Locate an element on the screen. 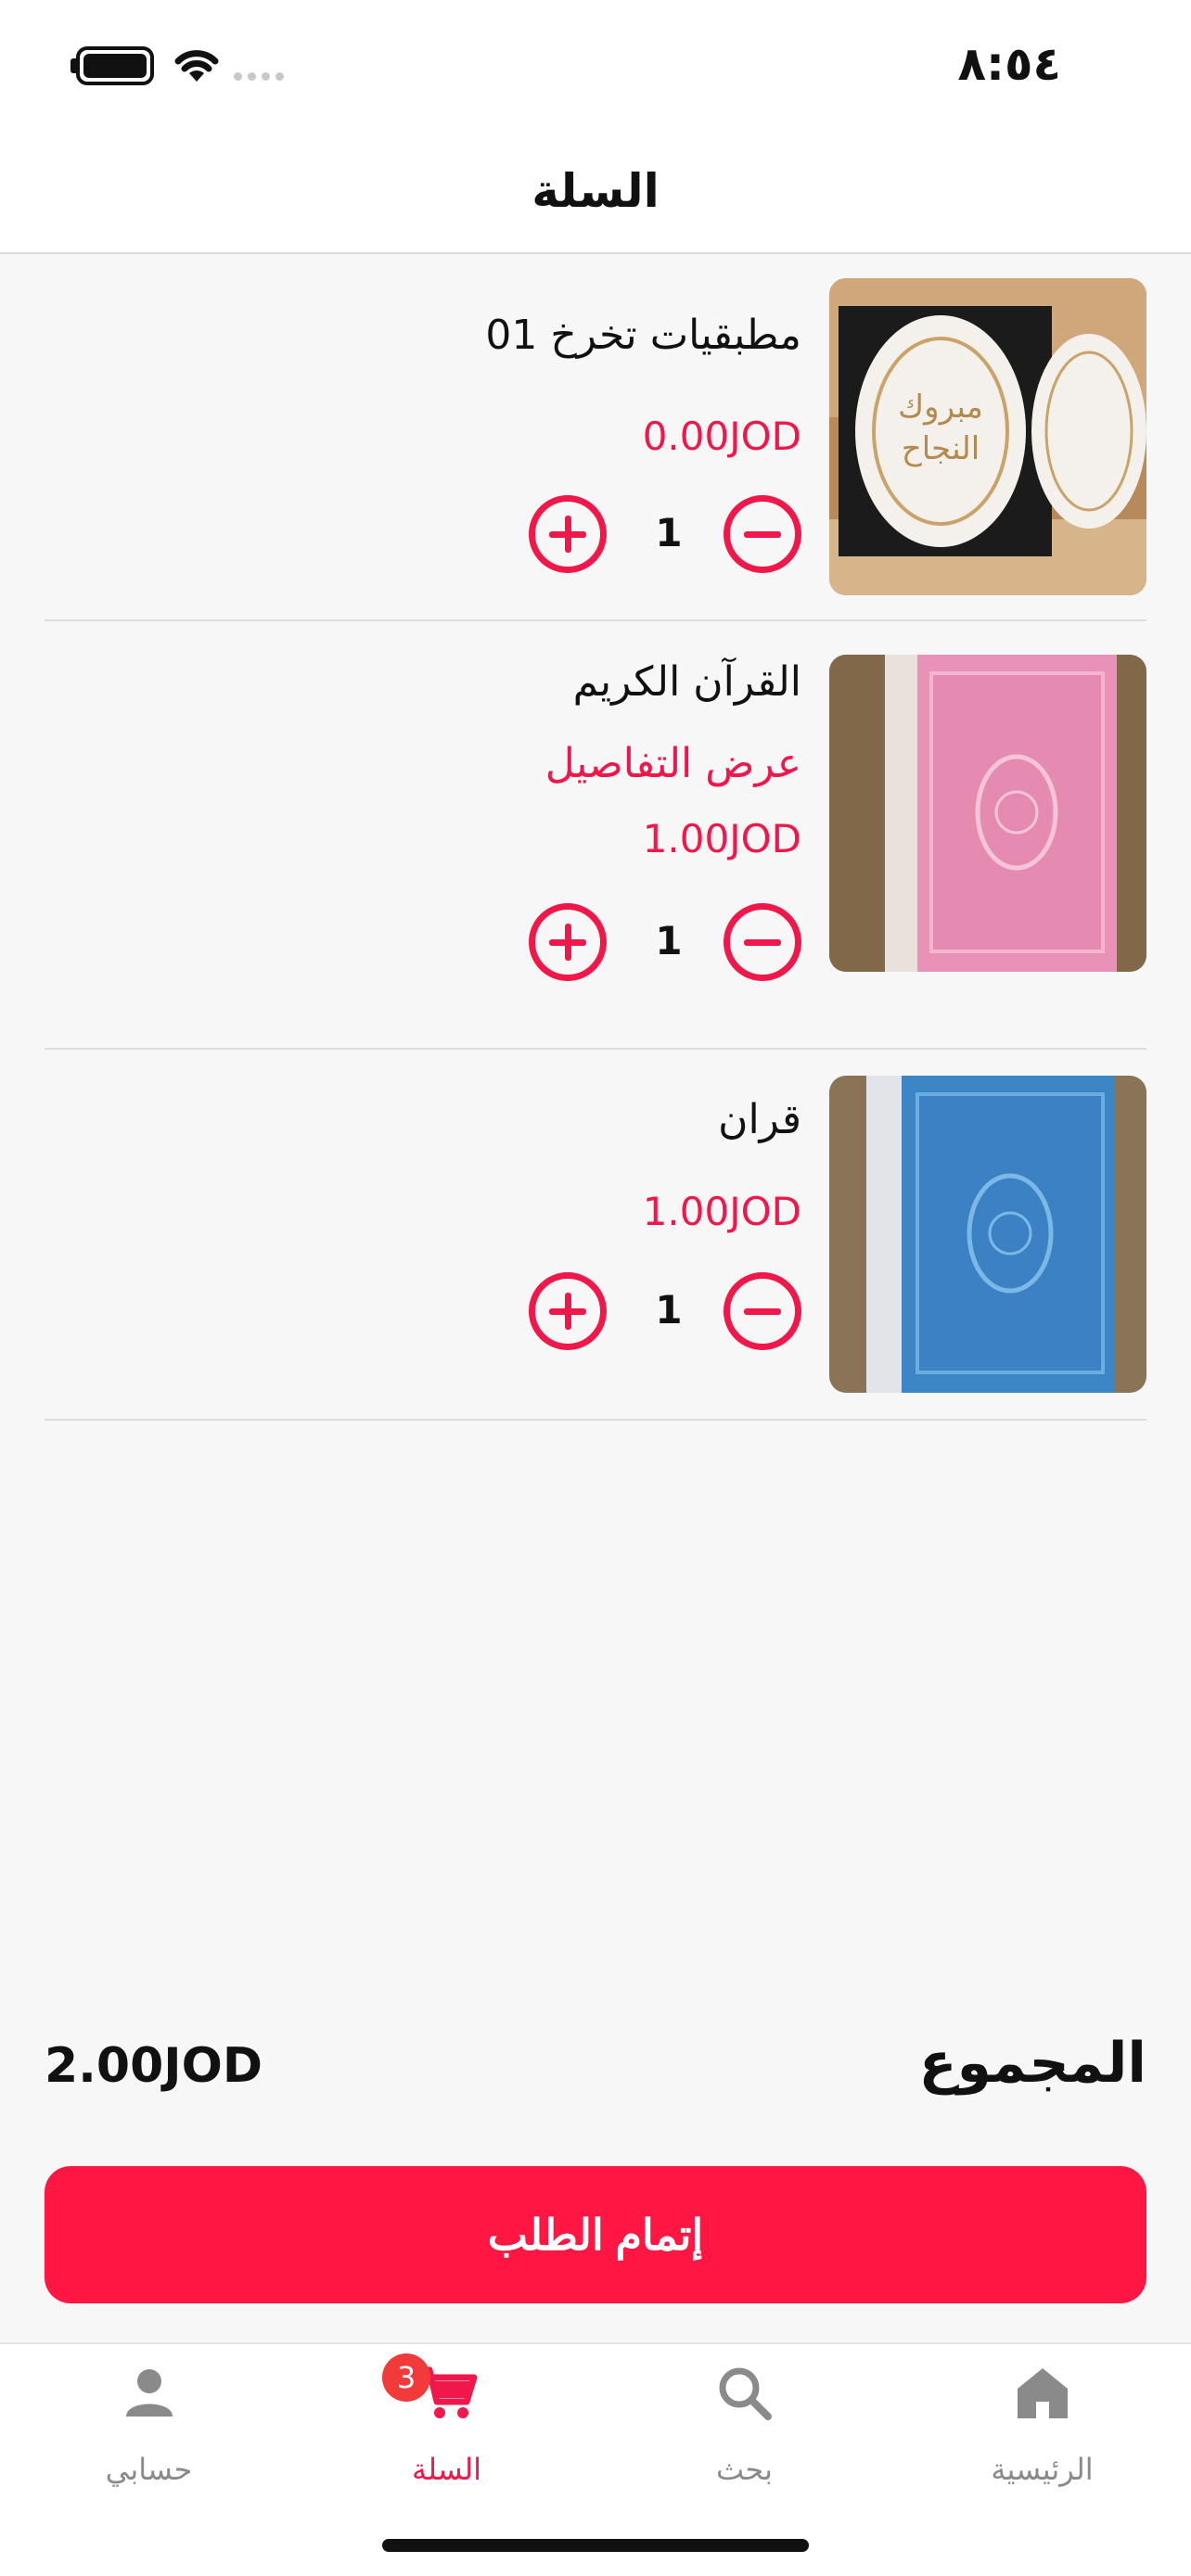  signal-icon is located at coordinates (259, 76).